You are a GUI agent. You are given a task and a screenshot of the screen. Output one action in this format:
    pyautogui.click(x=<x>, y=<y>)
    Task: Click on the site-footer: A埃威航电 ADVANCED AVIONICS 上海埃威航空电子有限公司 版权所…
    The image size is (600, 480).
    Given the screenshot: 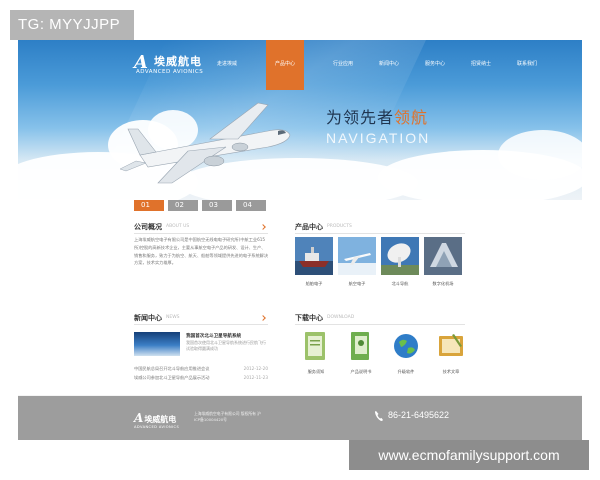 What is the action you would take?
    pyautogui.click(x=300, y=418)
    